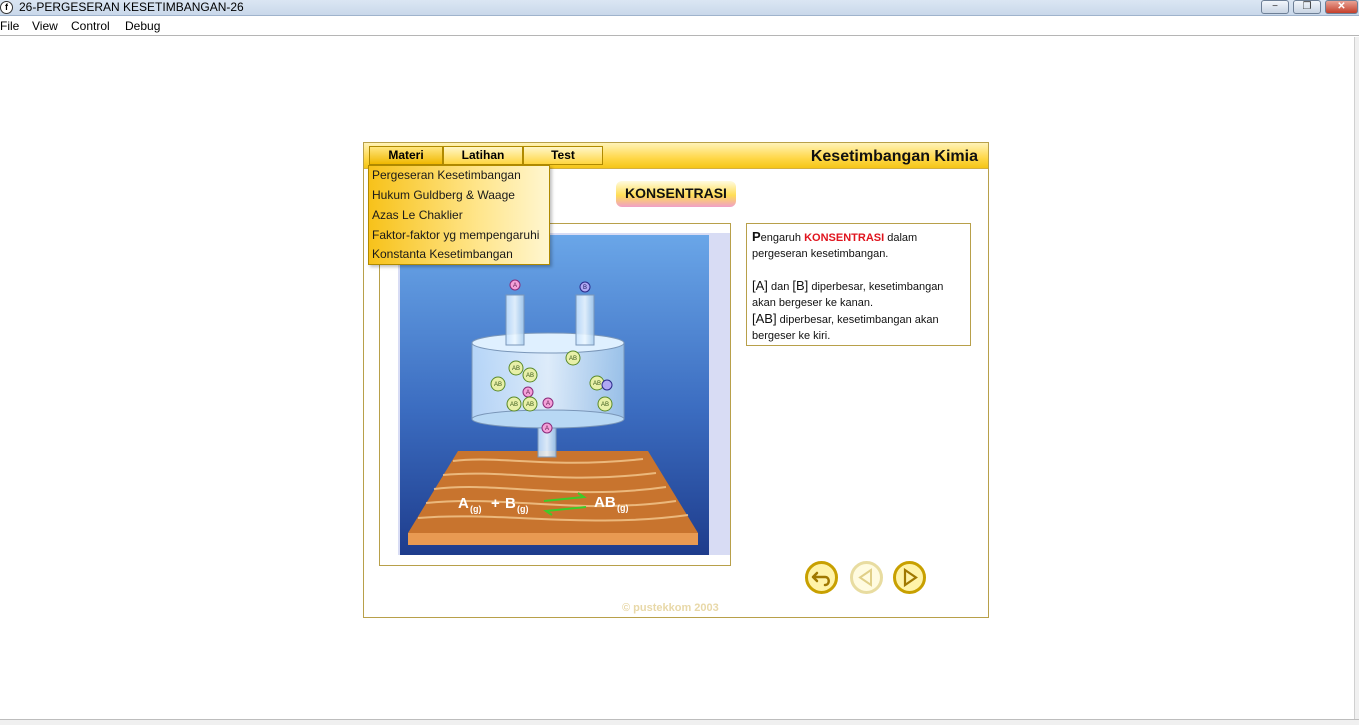 The height and width of the screenshot is (725, 1359). Describe the element at coordinates (446, 175) in the screenshot. I see `dropdown-item-pergeseran: Pergeseran Kesetimbangan` at that location.